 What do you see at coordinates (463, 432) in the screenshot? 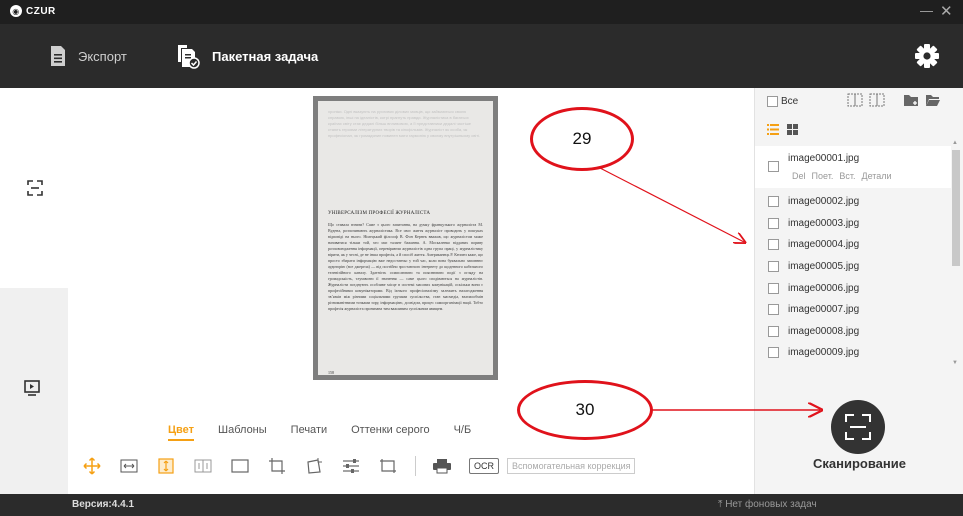
I see `tab-bw: Ч/Б` at bounding box center [463, 432].